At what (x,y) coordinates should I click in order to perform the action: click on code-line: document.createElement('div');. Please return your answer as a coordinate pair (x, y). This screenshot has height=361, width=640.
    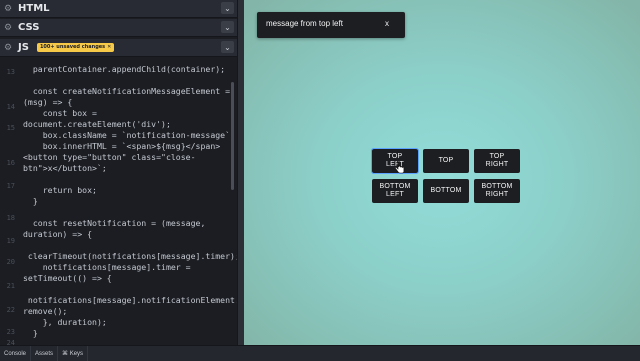
    Looking at the image, I should click on (97, 124).